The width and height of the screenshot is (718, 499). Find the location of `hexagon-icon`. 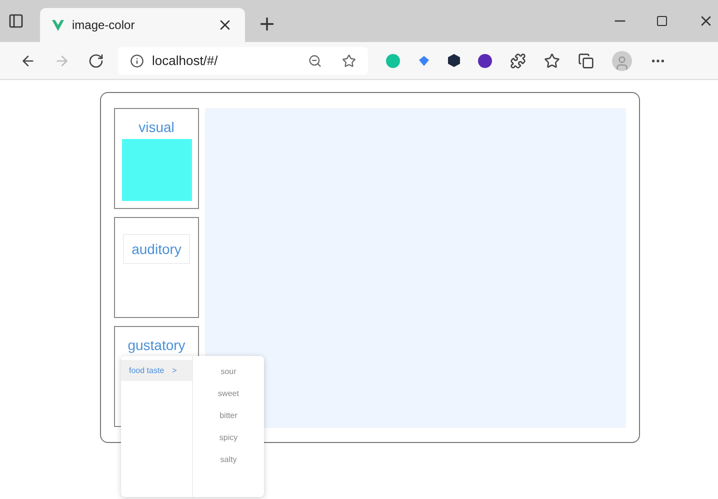

hexagon-icon is located at coordinates (454, 60).